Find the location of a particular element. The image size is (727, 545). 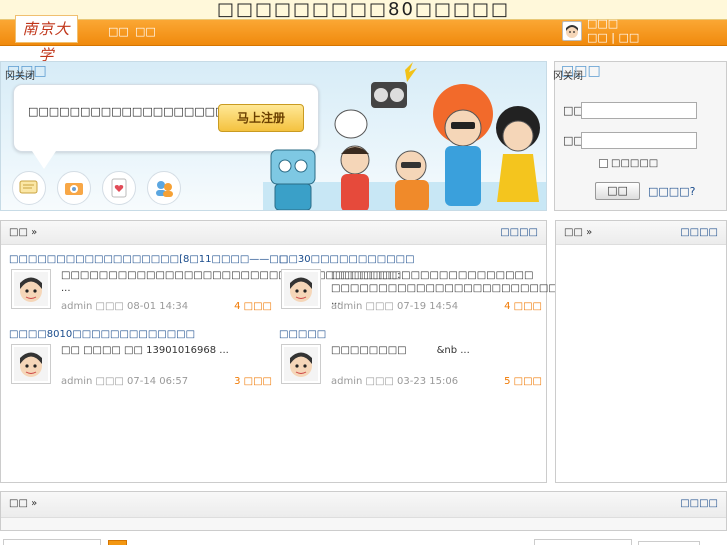

heart-card-icon is located at coordinates (119, 188).